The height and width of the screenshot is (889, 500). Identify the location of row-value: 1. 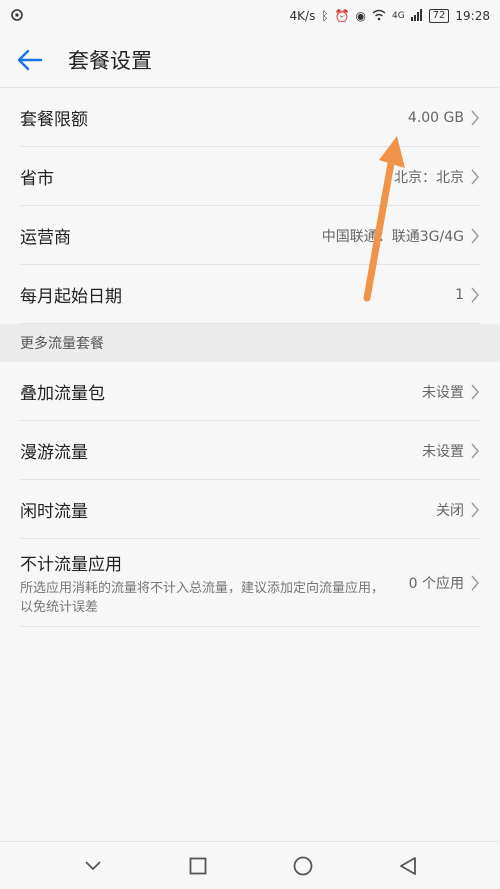
(459, 294).